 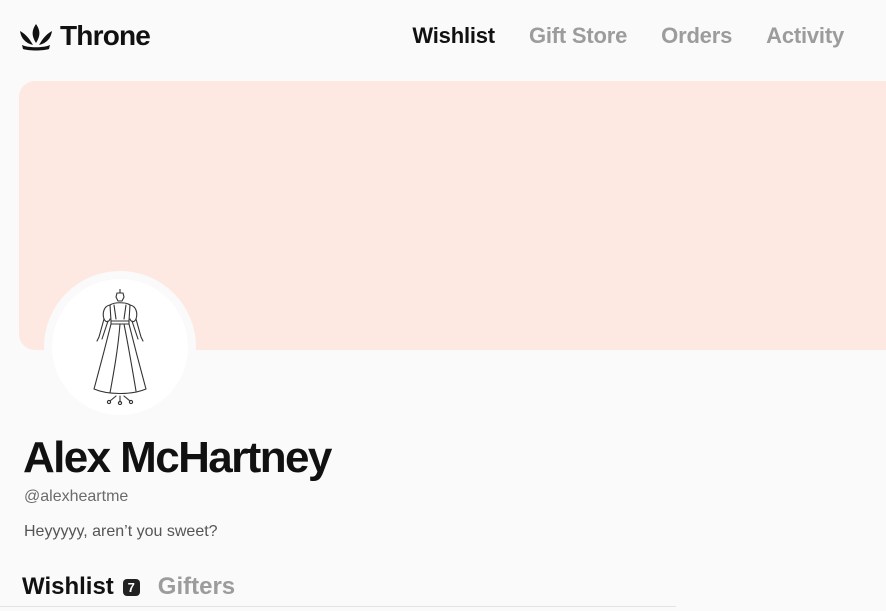 I want to click on crown-icon, so click(x=36, y=36).